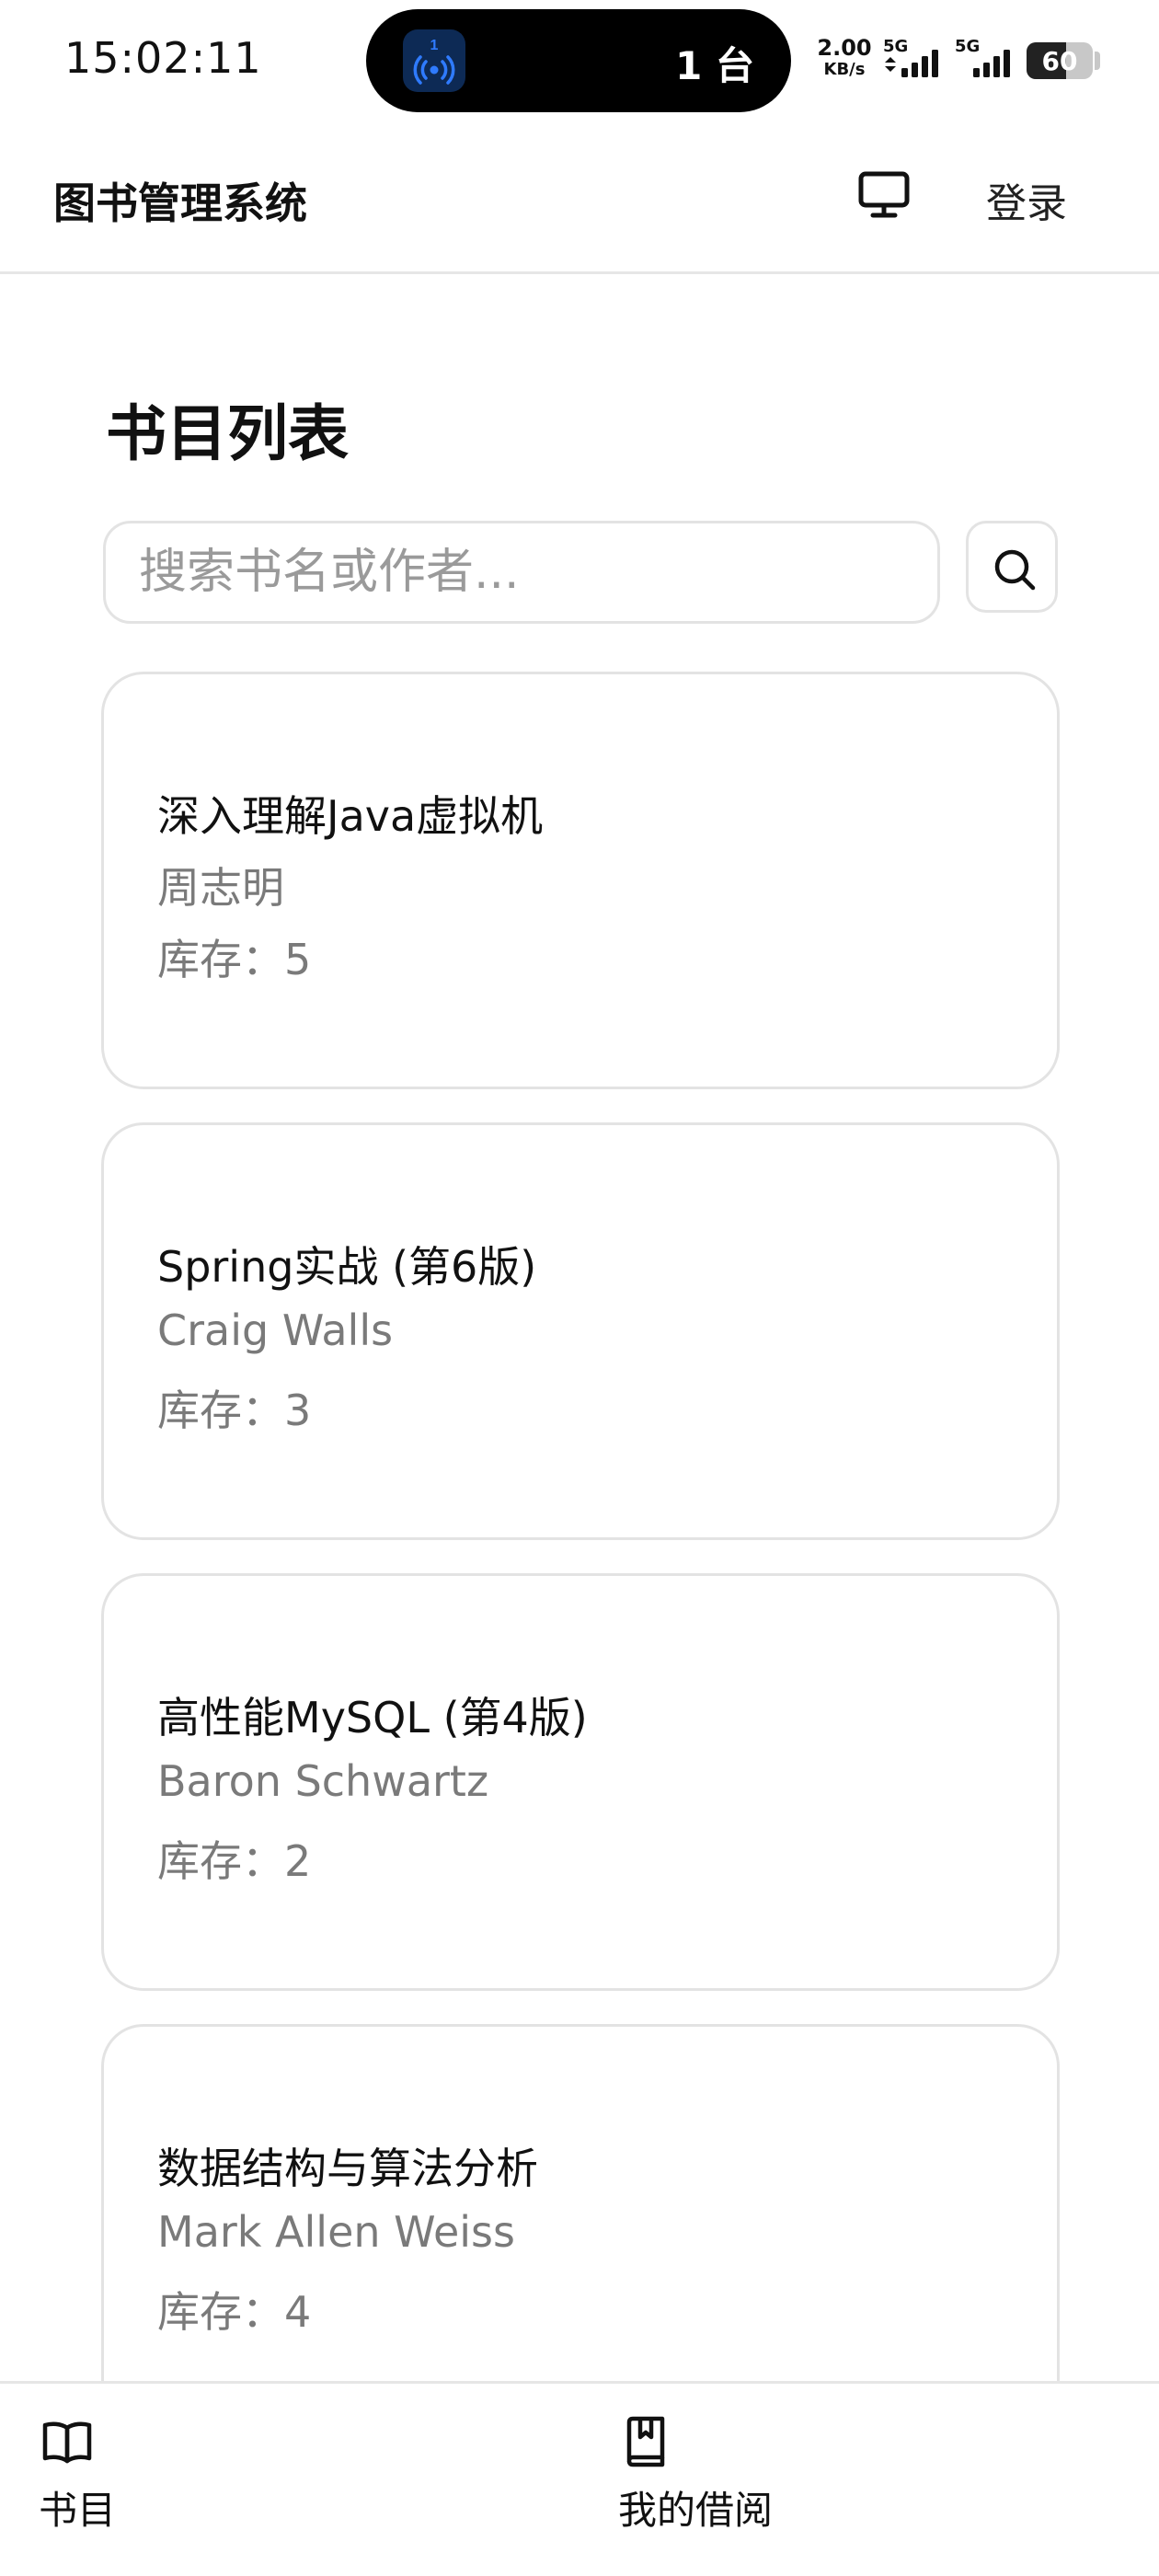  I want to click on signal-5g-2: 5G, so click(987, 61).